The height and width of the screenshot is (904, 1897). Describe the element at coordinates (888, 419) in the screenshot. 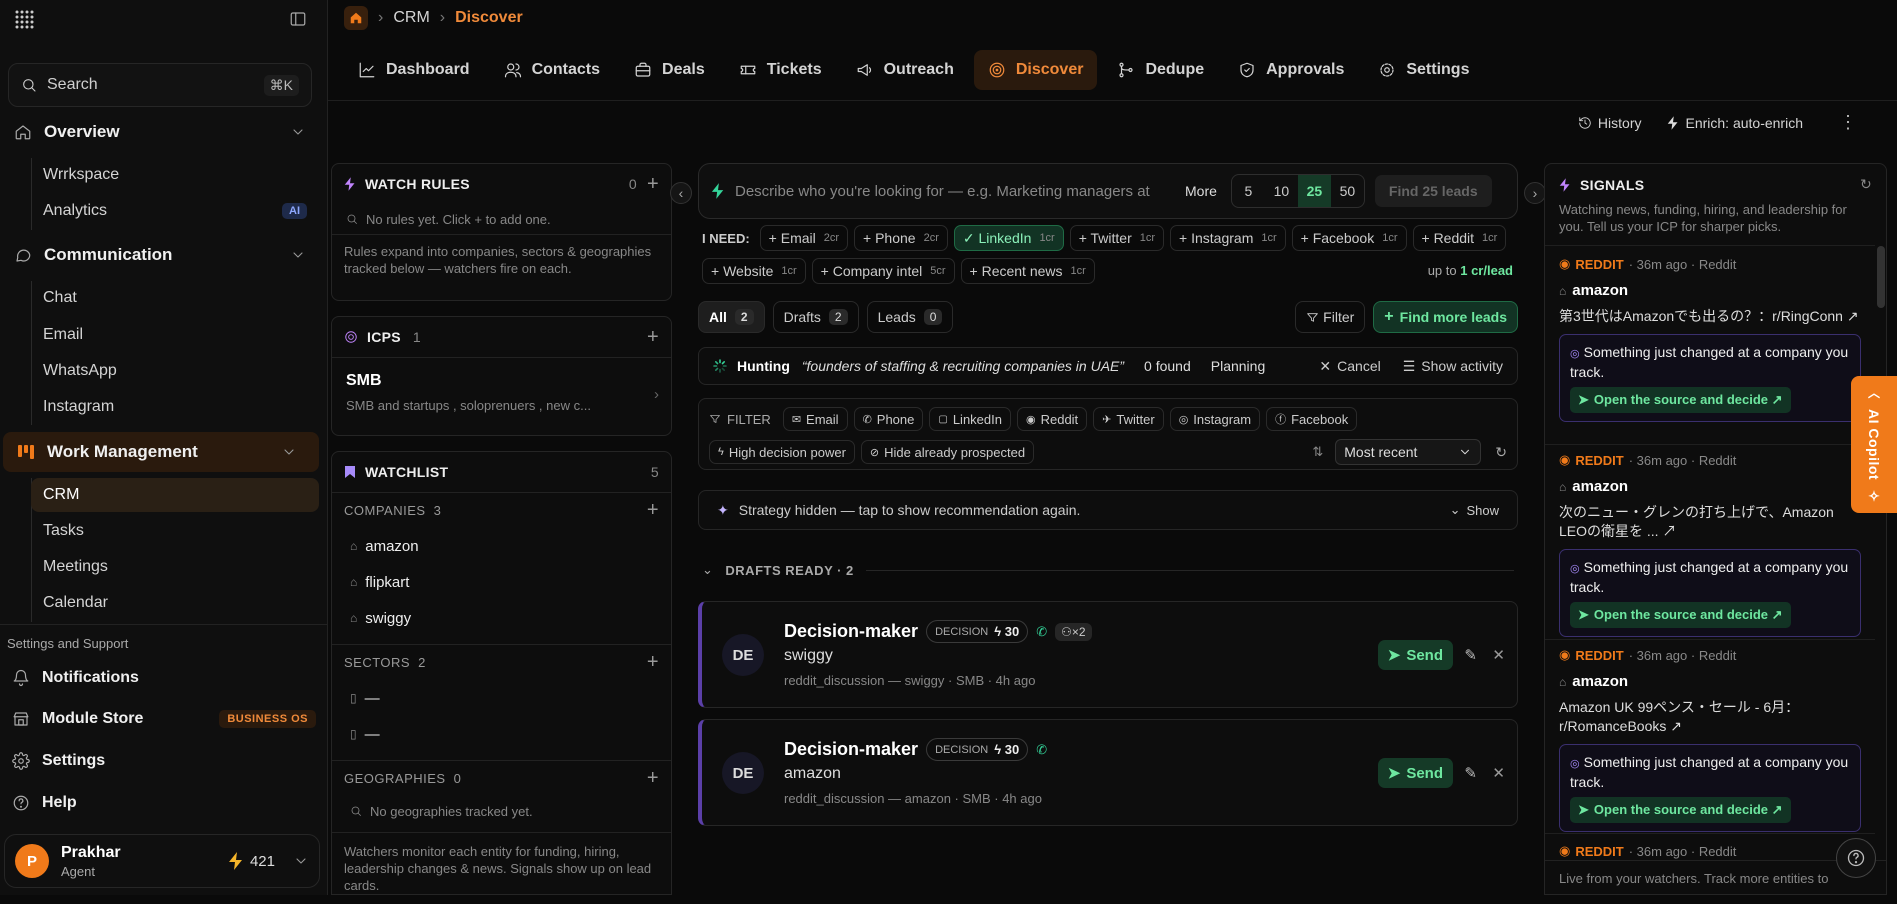

I see `filter-phone-chip: ✆ Phone` at that location.